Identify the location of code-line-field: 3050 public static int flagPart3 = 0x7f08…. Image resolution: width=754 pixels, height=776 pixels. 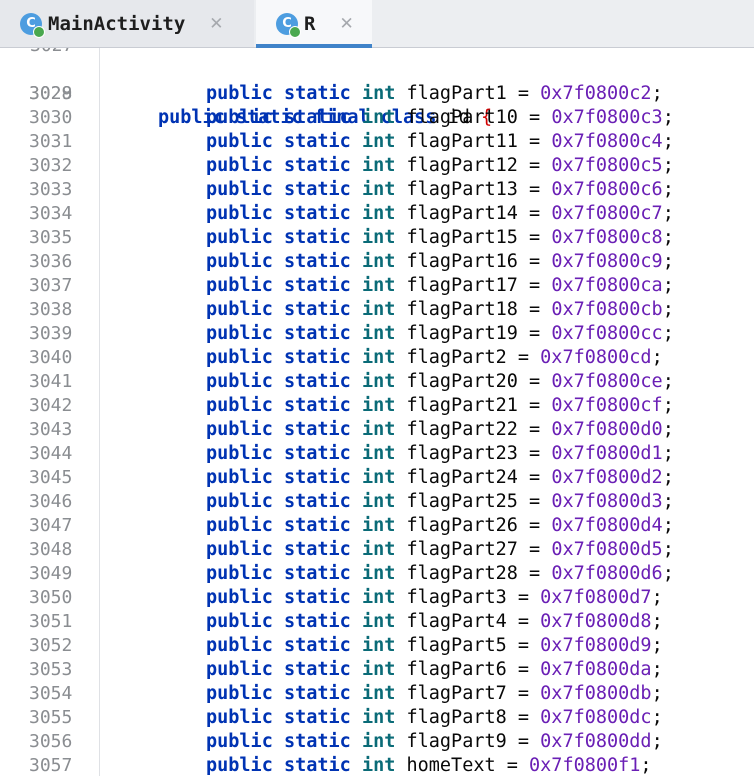
(377, 598).